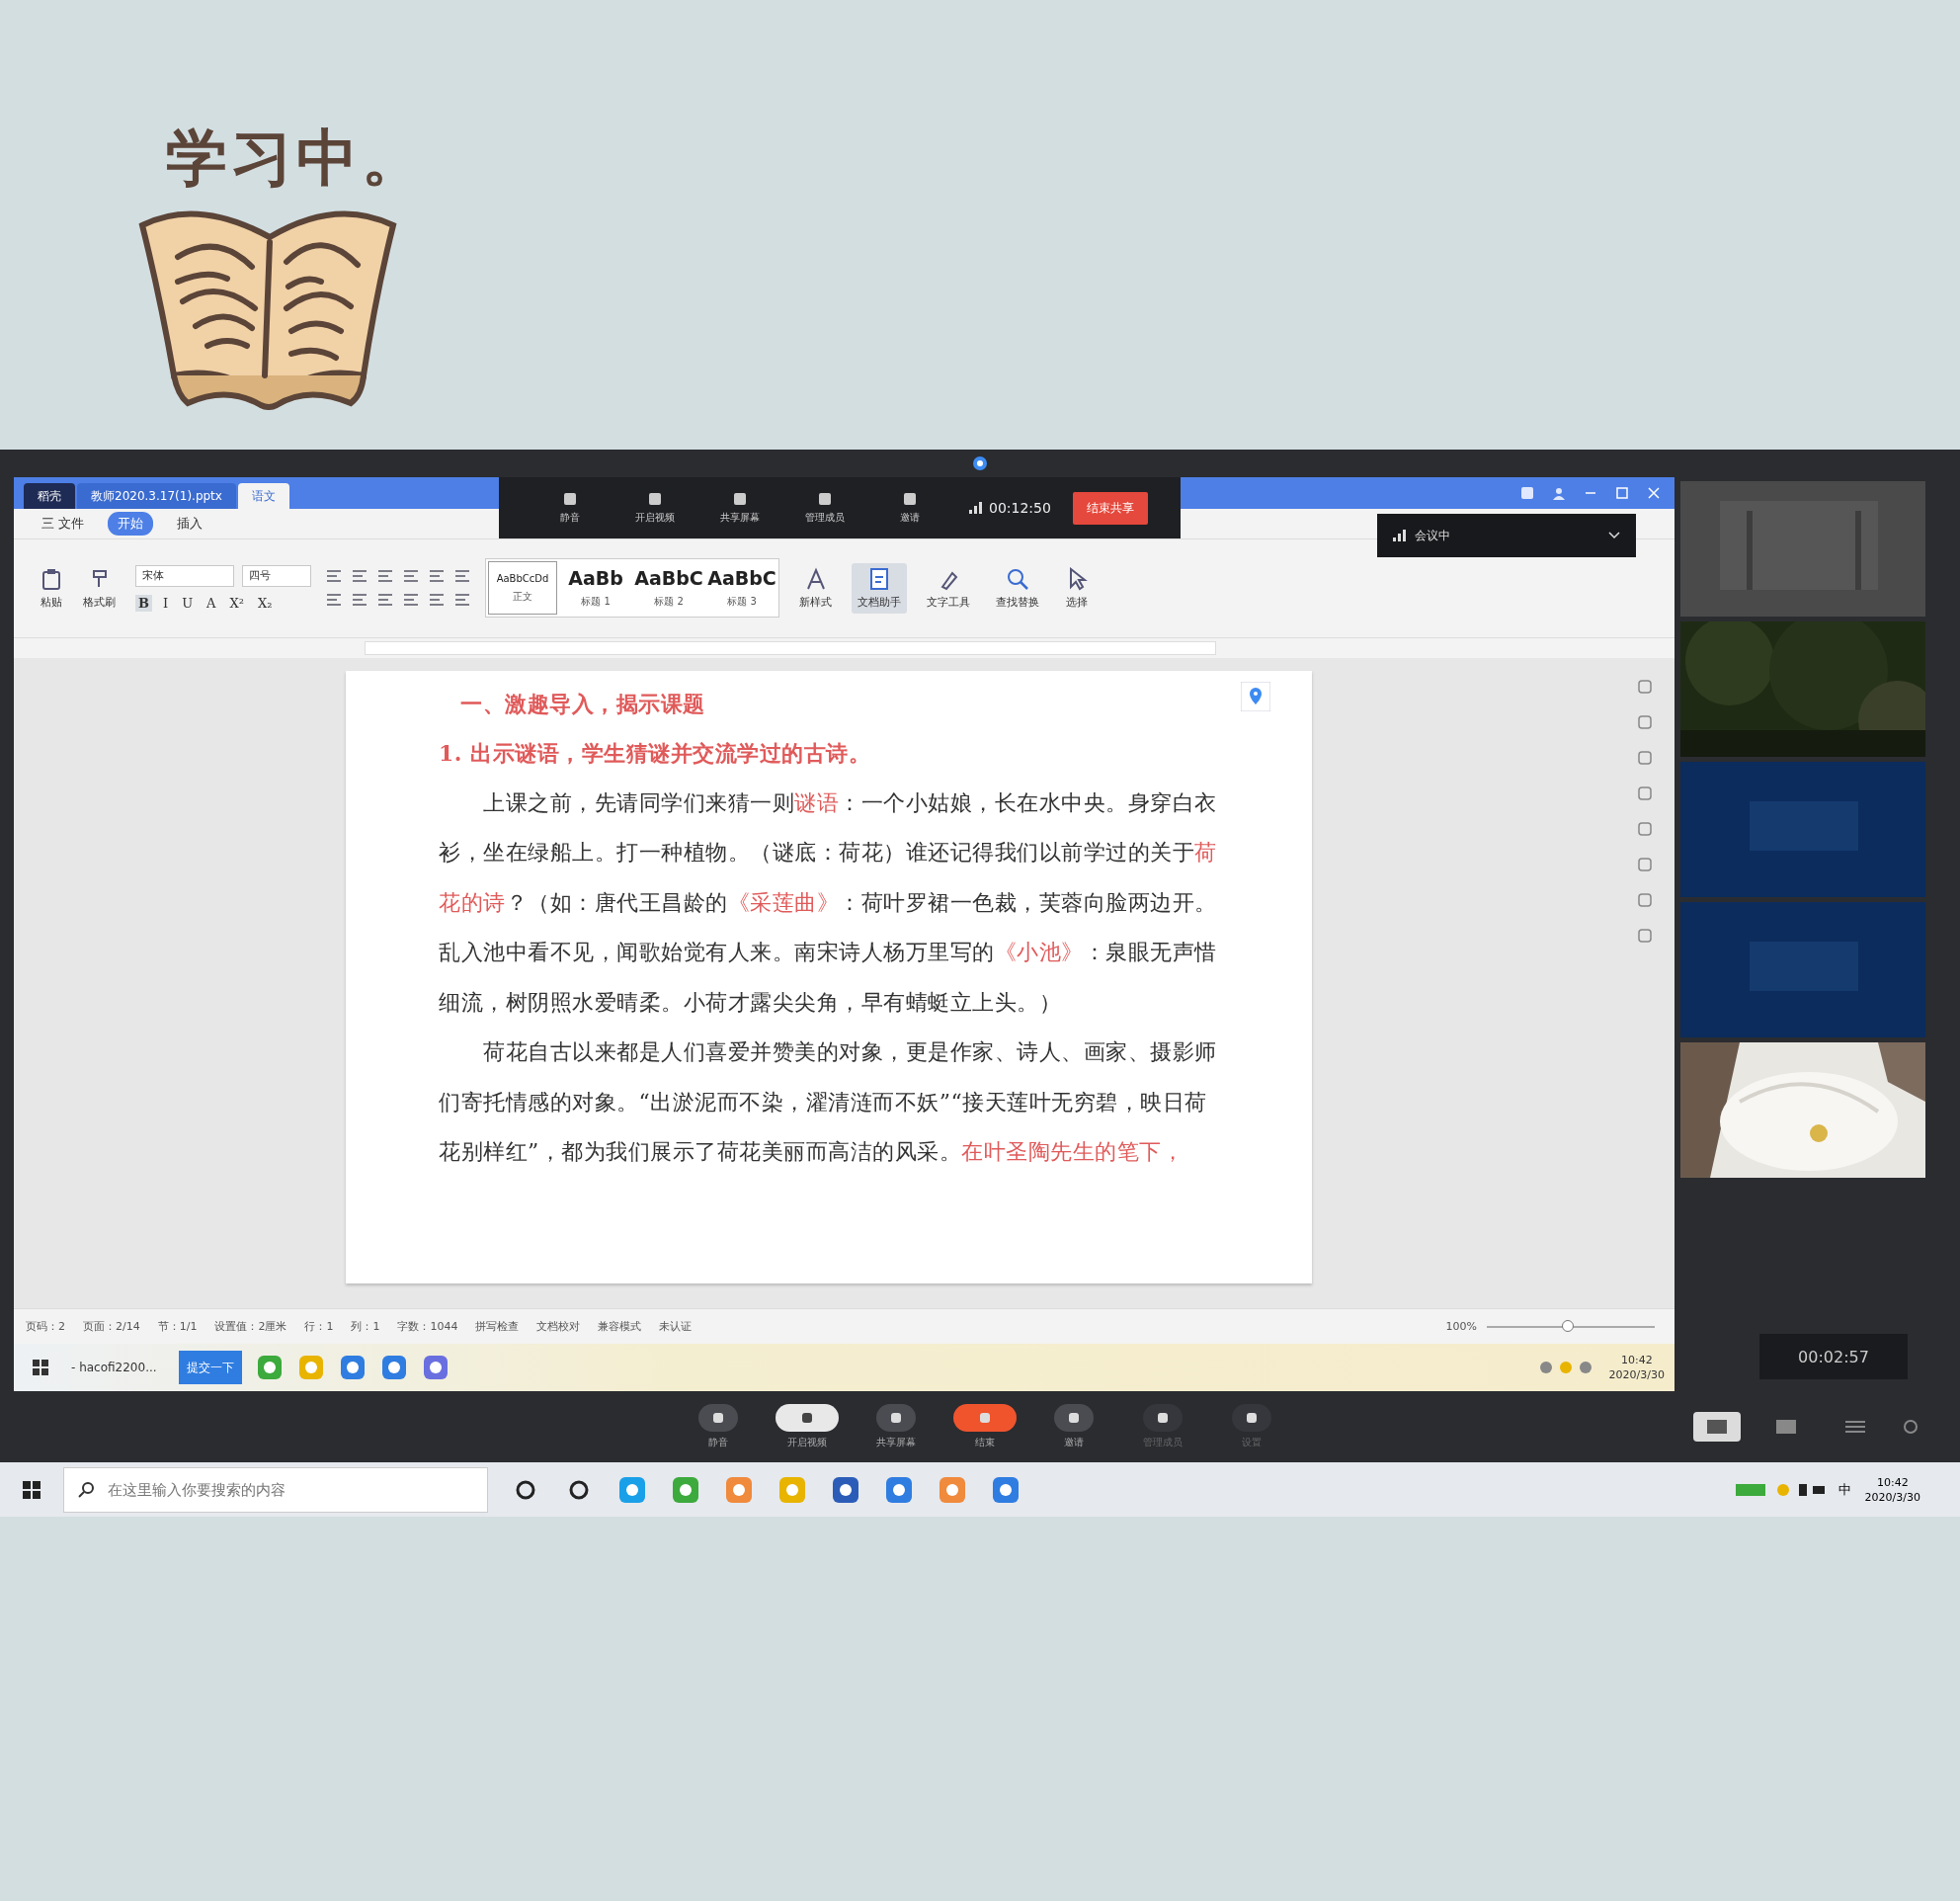  Describe the element at coordinates (1654, 493) in the screenshot. I see `close-icon` at that location.